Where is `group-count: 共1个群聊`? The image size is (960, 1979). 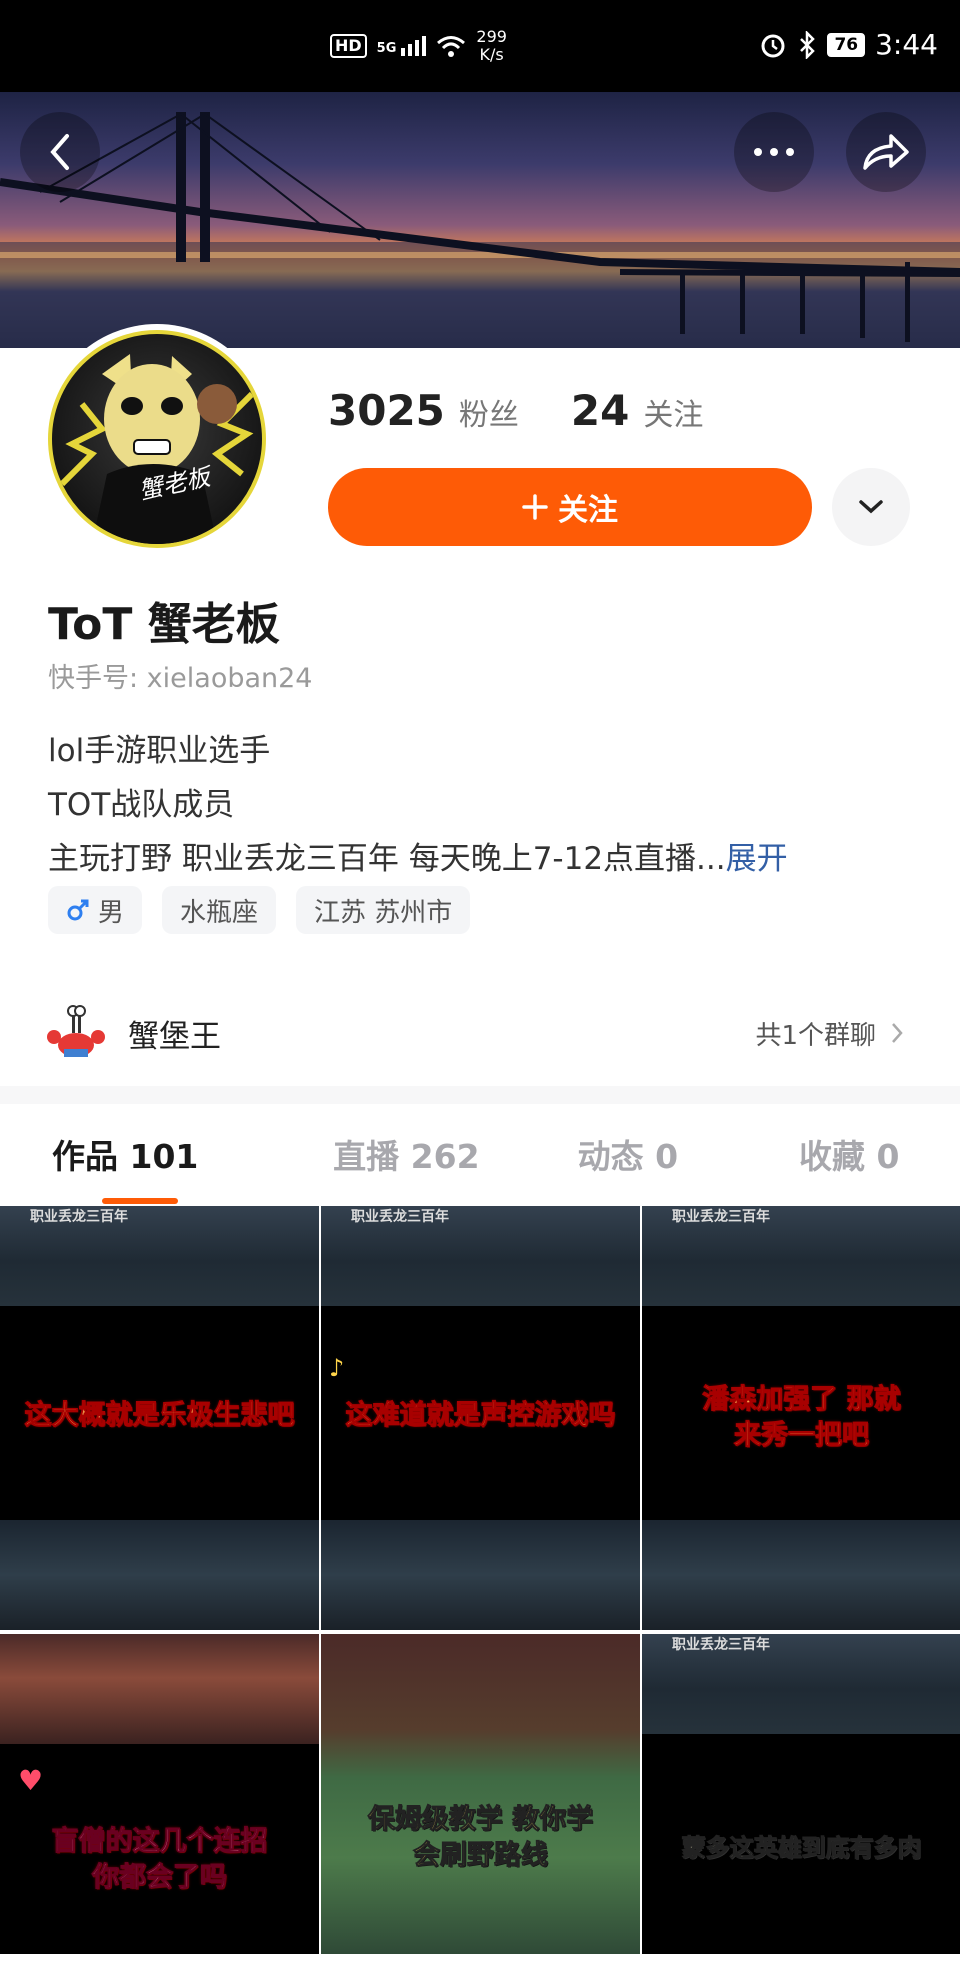 group-count: 共1个群聊 is located at coordinates (829, 1033).